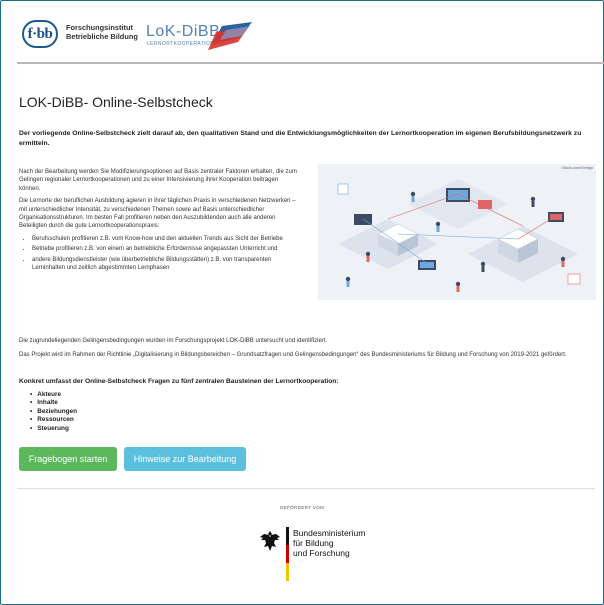 The height and width of the screenshot is (605, 604). What do you see at coordinates (53, 429) in the screenshot?
I see `block-item: Steuerung` at bounding box center [53, 429].